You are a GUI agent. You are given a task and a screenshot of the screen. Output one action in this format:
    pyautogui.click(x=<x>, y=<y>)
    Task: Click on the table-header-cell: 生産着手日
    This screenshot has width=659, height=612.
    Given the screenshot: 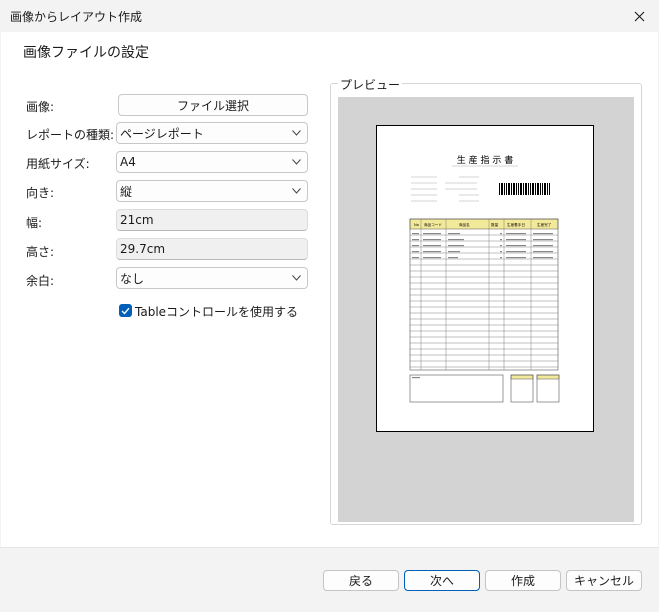 What is the action you would take?
    pyautogui.click(x=516, y=224)
    